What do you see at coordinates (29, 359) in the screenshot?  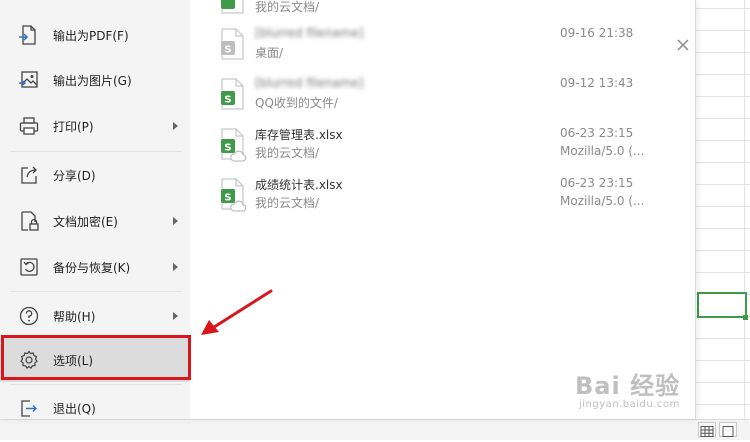 I see `gear-icon` at bounding box center [29, 359].